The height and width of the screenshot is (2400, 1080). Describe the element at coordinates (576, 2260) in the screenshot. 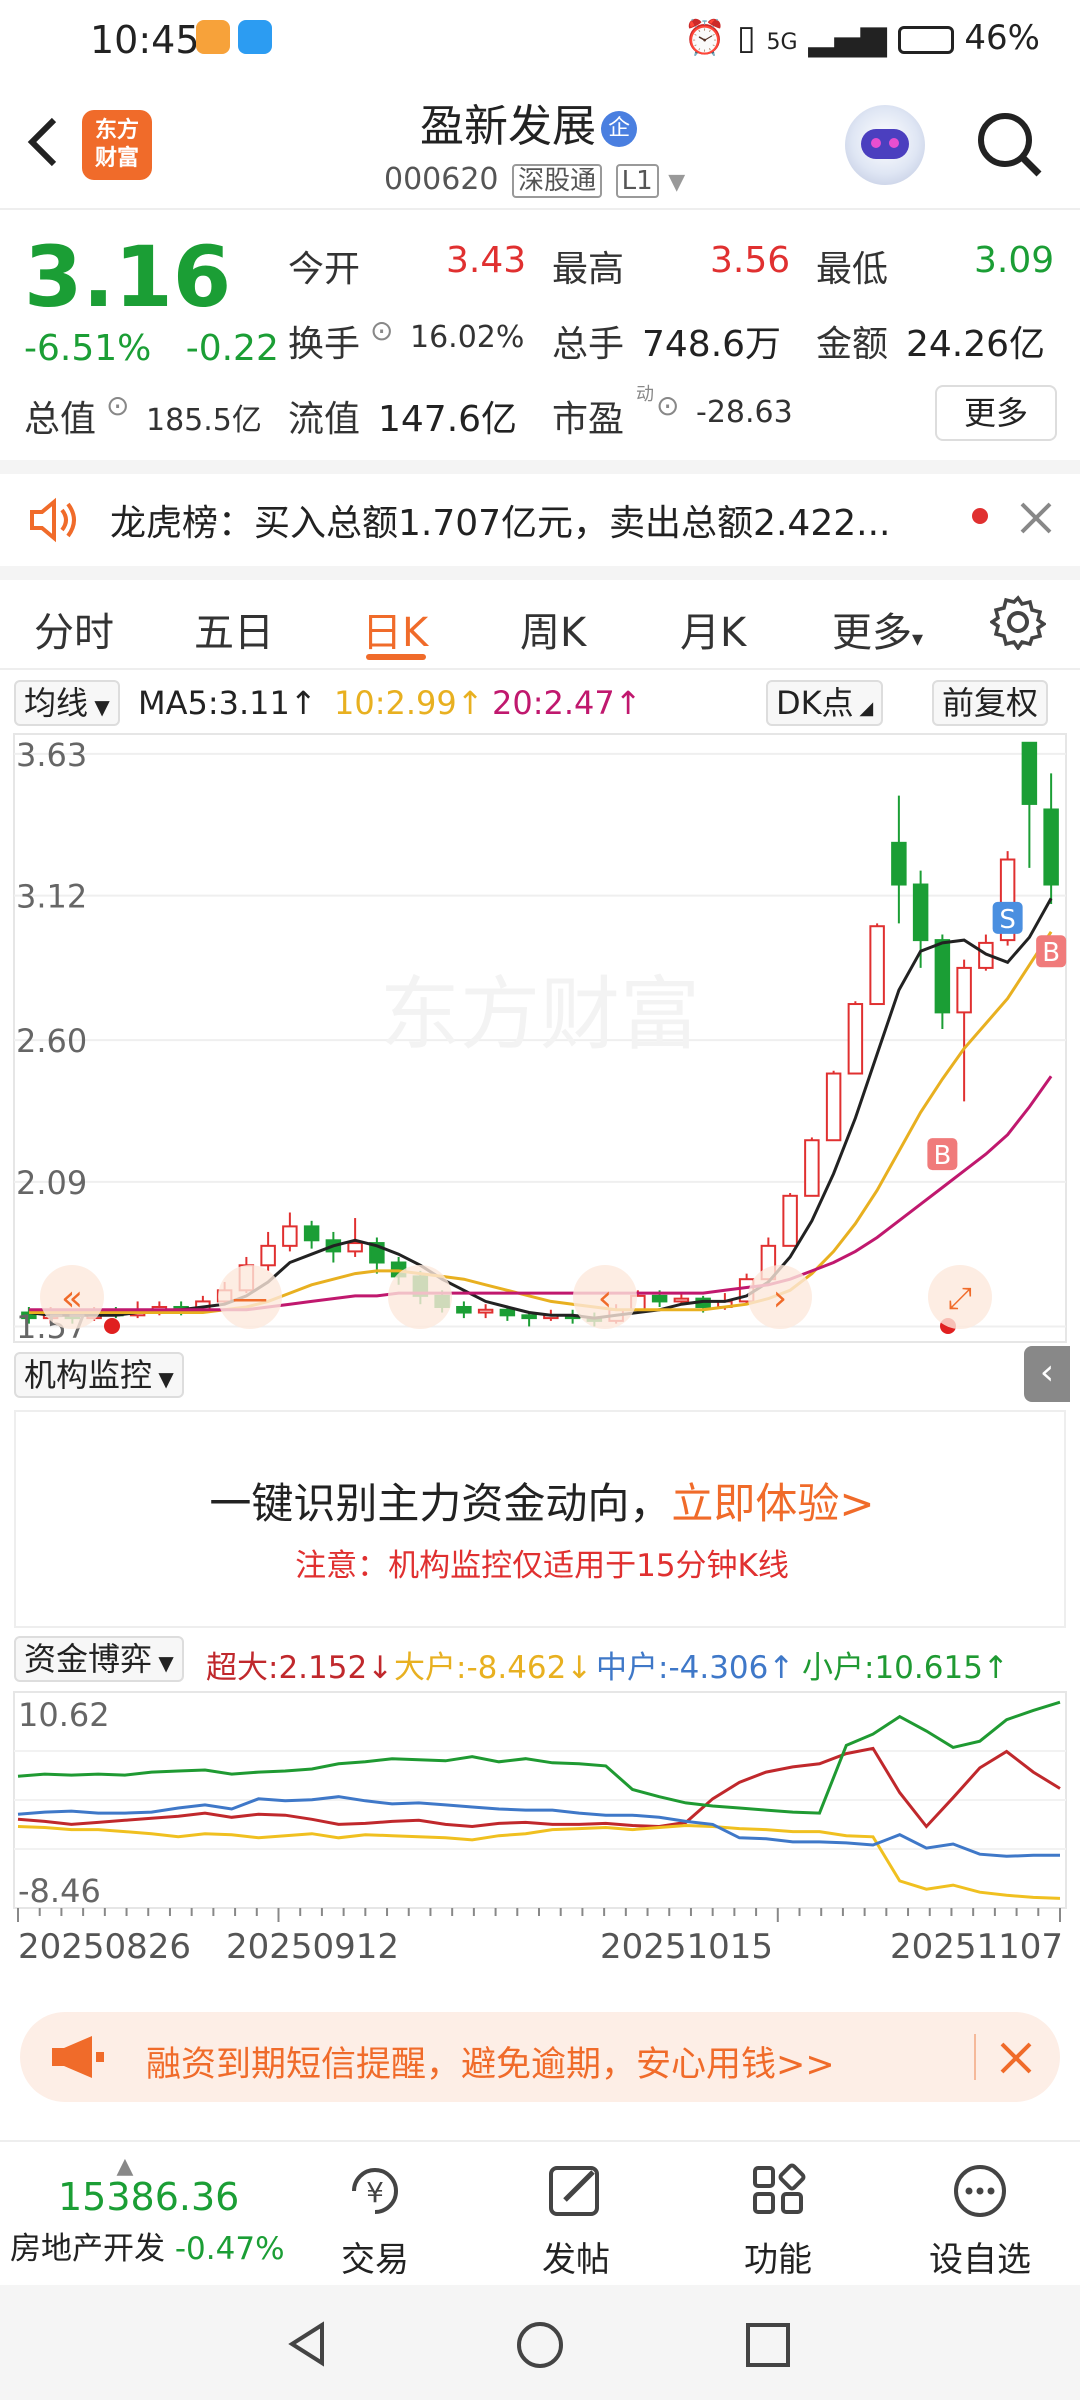

I see `post-label: 发帖` at that location.